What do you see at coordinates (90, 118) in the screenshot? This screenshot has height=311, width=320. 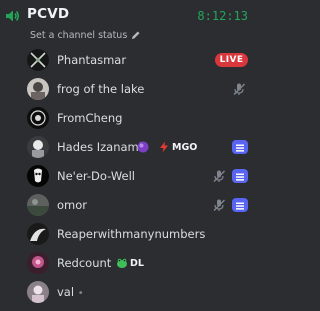 I see `member-name: FromCheng` at bounding box center [90, 118].